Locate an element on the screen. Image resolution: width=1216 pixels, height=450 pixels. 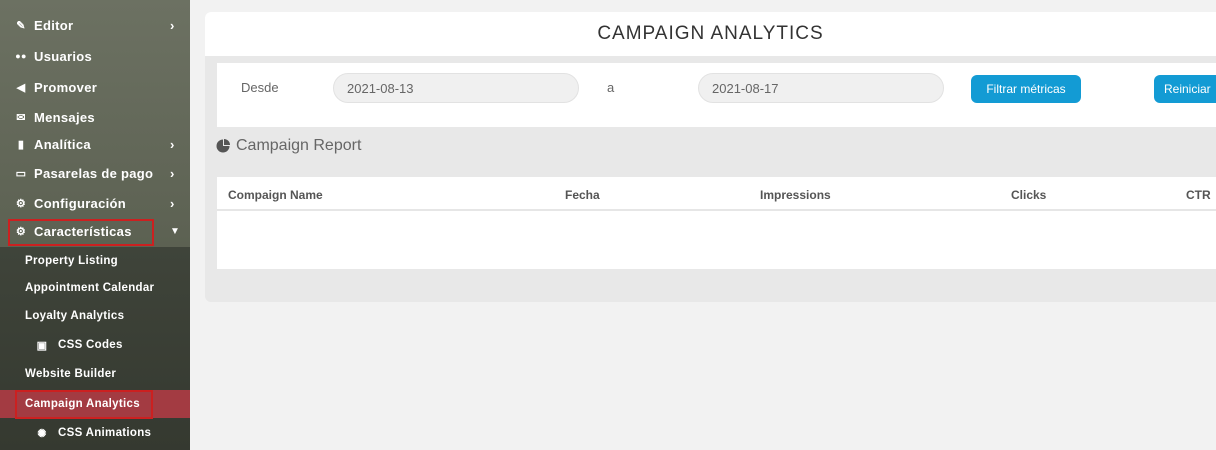
submenu-item-label: CSS Animations is located at coordinates (105, 433).